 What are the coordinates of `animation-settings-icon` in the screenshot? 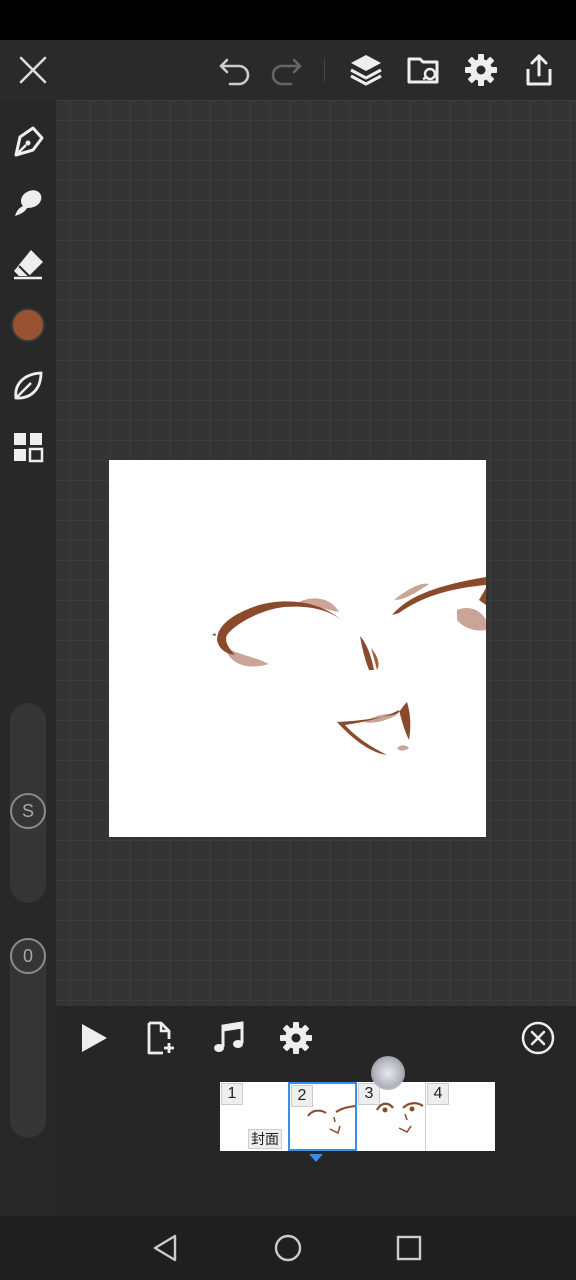 It's located at (296, 1038).